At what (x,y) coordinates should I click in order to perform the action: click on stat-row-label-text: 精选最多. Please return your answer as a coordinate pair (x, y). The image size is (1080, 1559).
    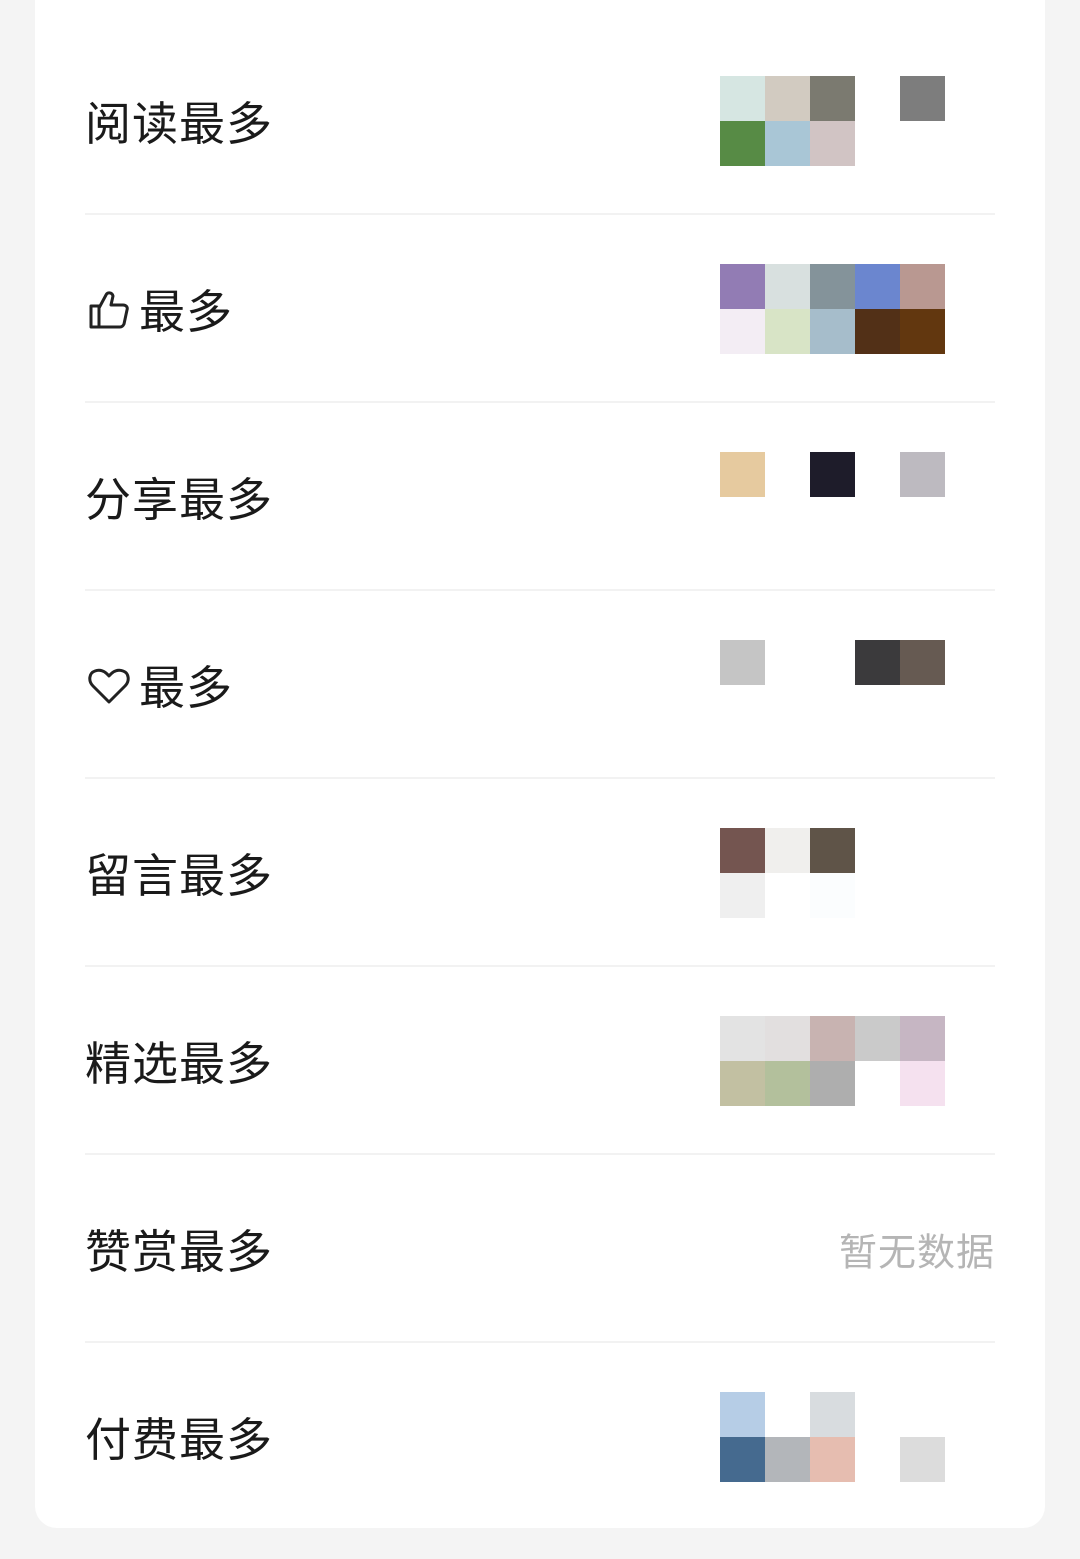
    Looking at the image, I should click on (179, 1064).